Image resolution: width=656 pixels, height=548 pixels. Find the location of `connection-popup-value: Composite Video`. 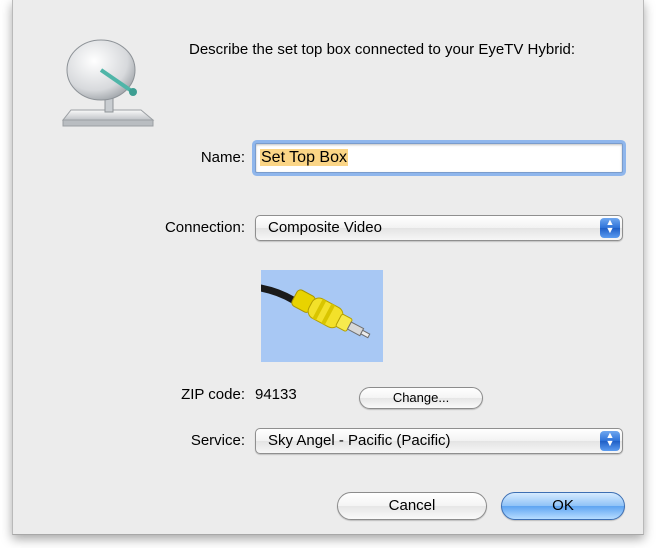

connection-popup-value: Composite Video is located at coordinates (325, 227).